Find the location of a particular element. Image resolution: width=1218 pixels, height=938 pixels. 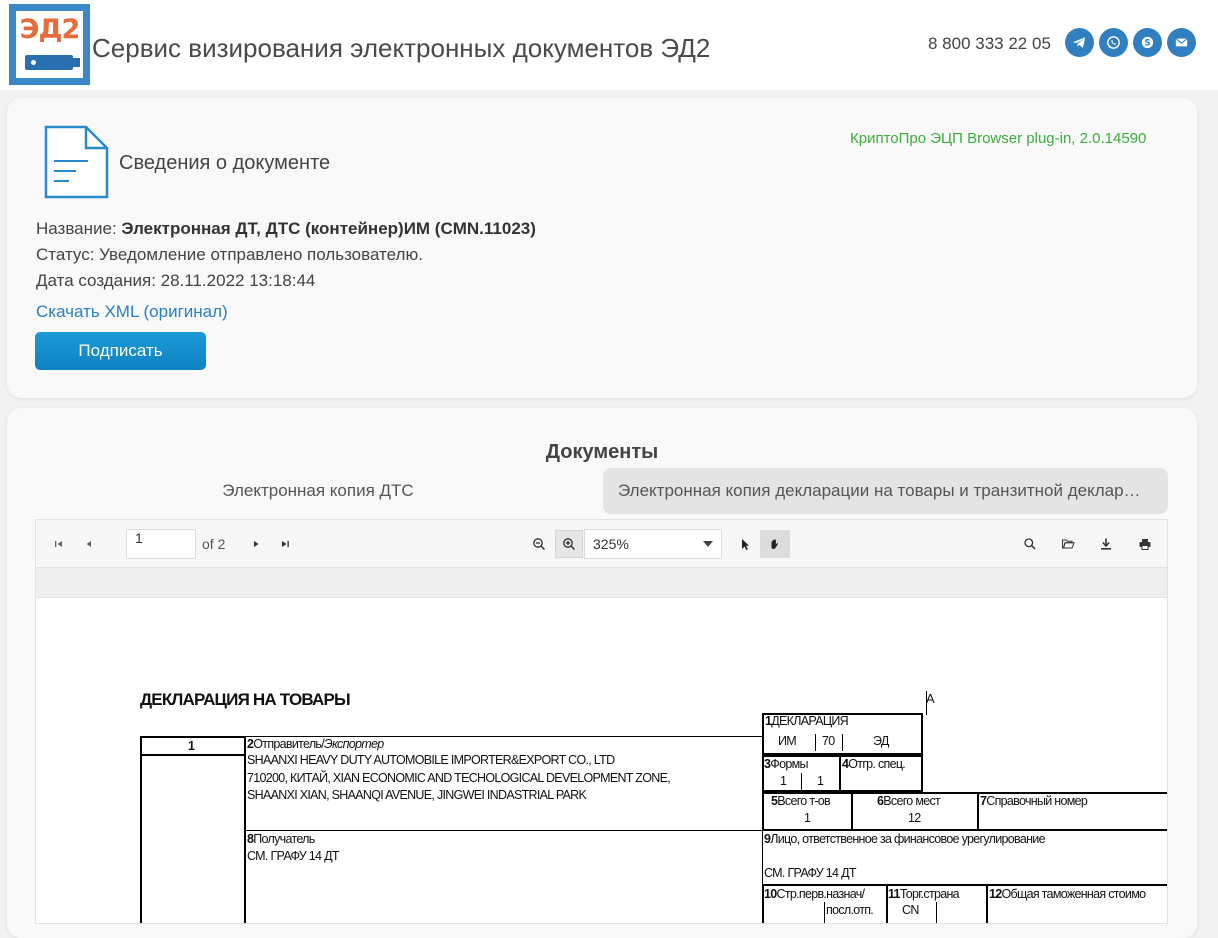

box-1: 1 is located at coordinates (193, 746).